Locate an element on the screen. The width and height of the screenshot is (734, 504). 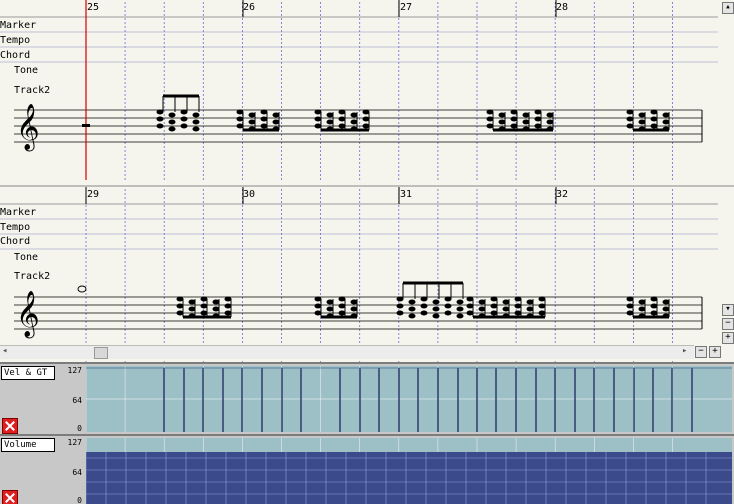
zoom-in-horizontal-button: + is located at coordinates (715, 352).